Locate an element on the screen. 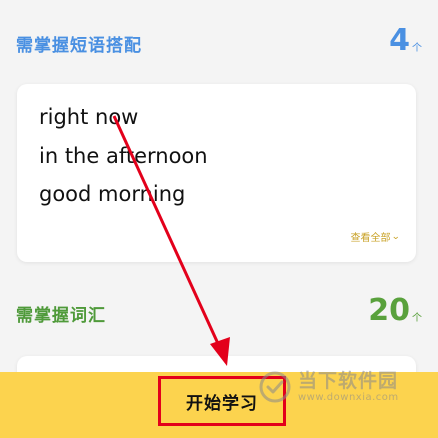  phrases-section-header: 需掌握短语搭配 4 个 is located at coordinates (219, 41).